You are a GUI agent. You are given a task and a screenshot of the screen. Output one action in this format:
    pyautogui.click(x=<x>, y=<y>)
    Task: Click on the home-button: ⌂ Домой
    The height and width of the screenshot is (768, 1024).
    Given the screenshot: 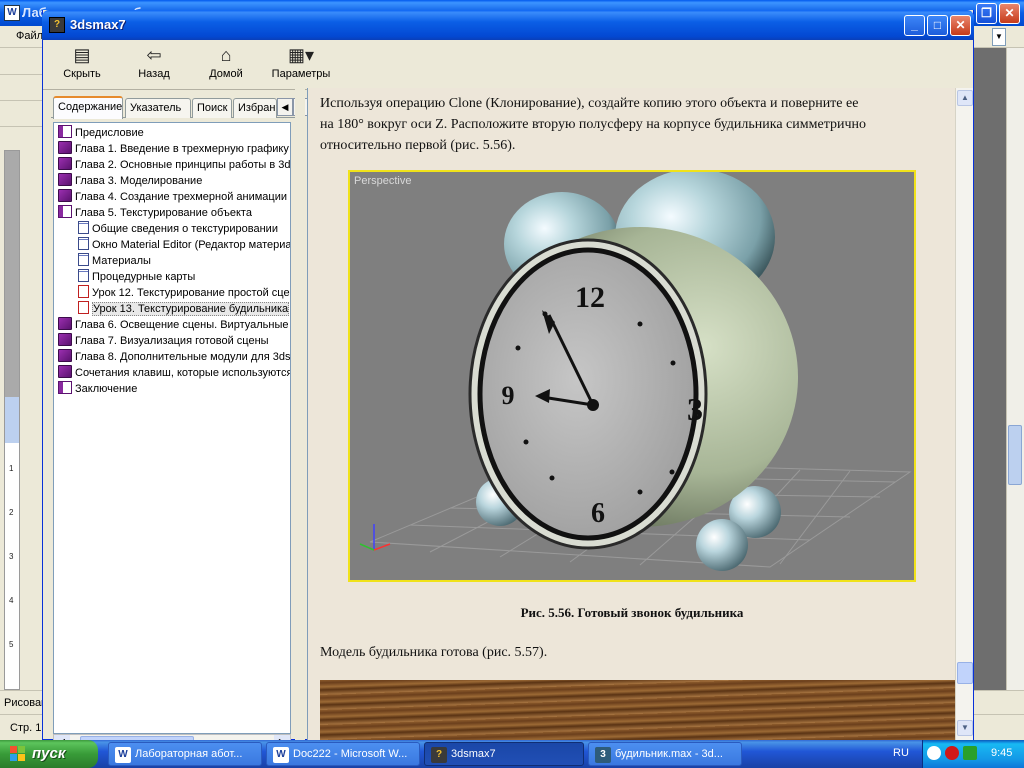 What is the action you would take?
    pyautogui.click(x=226, y=65)
    